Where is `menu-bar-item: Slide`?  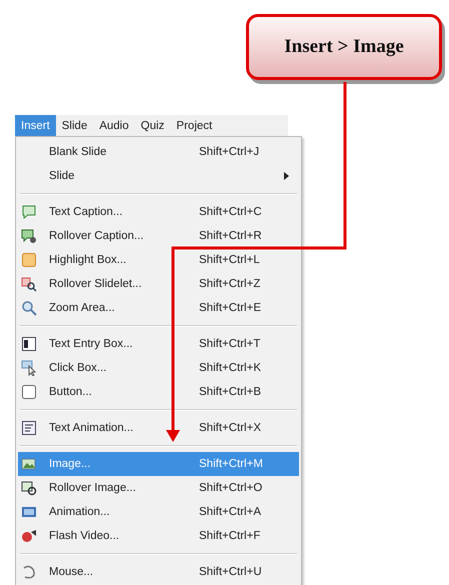 menu-bar-item: Slide is located at coordinates (75, 125).